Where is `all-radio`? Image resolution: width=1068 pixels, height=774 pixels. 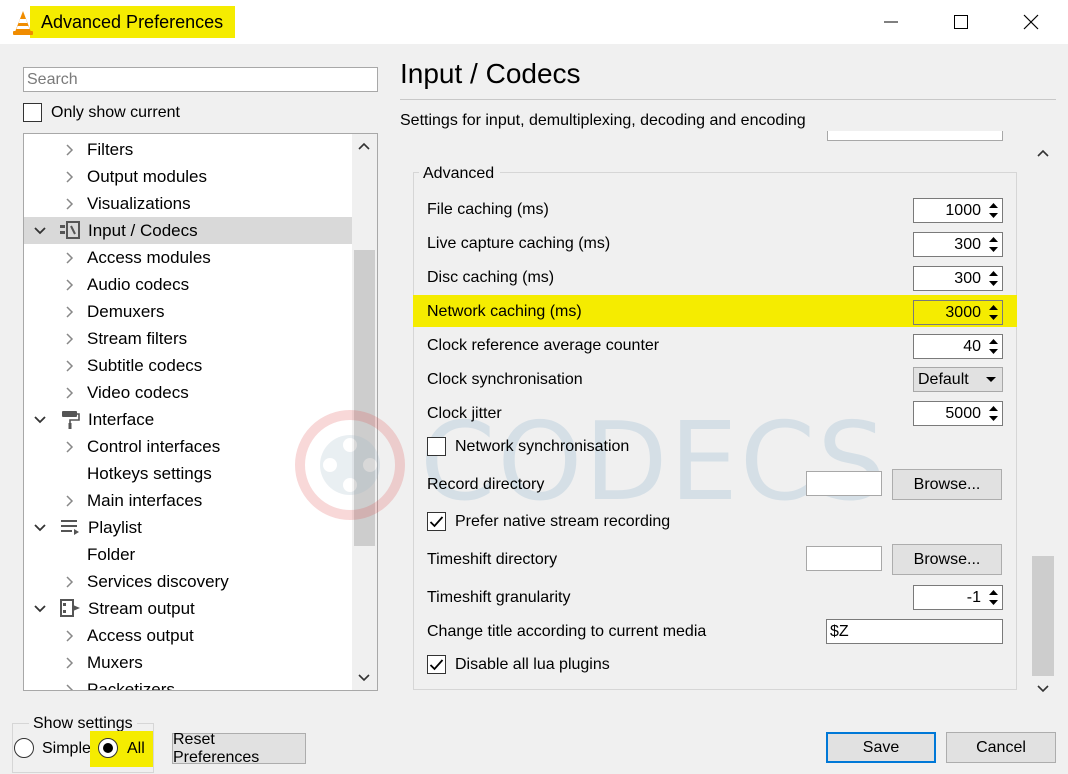
all-radio is located at coordinates (108, 748).